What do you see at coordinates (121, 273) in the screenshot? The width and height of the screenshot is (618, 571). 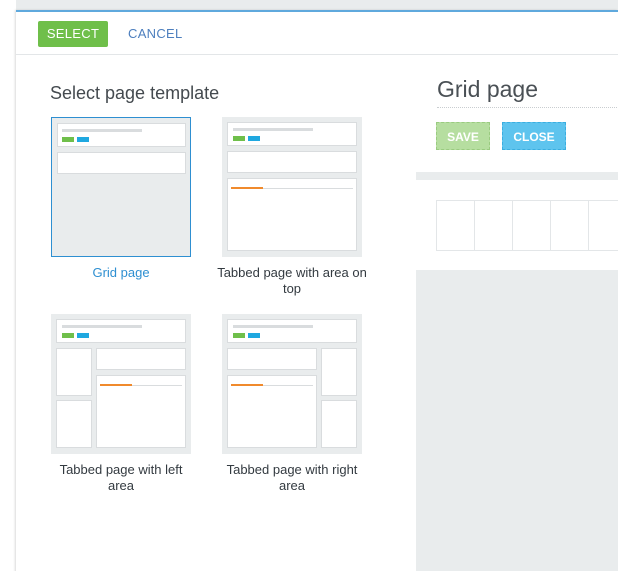 I see `template-label-grid-page: Grid page` at bounding box center [121, 273].